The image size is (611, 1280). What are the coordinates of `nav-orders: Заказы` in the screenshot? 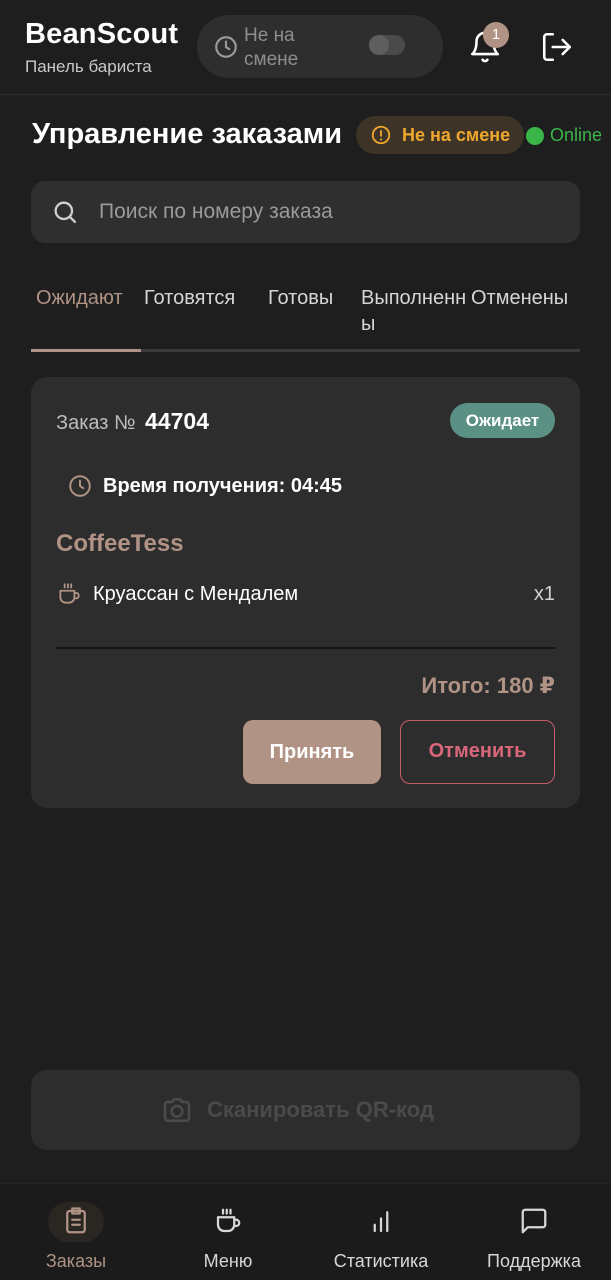 It's located at (76, 1232).